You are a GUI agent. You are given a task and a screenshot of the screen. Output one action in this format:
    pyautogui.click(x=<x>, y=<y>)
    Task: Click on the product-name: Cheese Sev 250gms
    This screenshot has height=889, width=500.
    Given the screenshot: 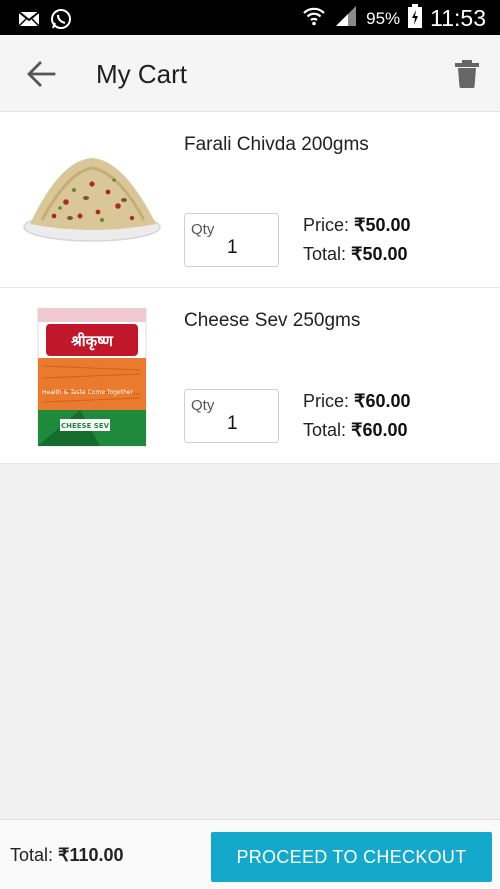 What is the action you would take?
    pyautogui.click(x=272, y=320)
    